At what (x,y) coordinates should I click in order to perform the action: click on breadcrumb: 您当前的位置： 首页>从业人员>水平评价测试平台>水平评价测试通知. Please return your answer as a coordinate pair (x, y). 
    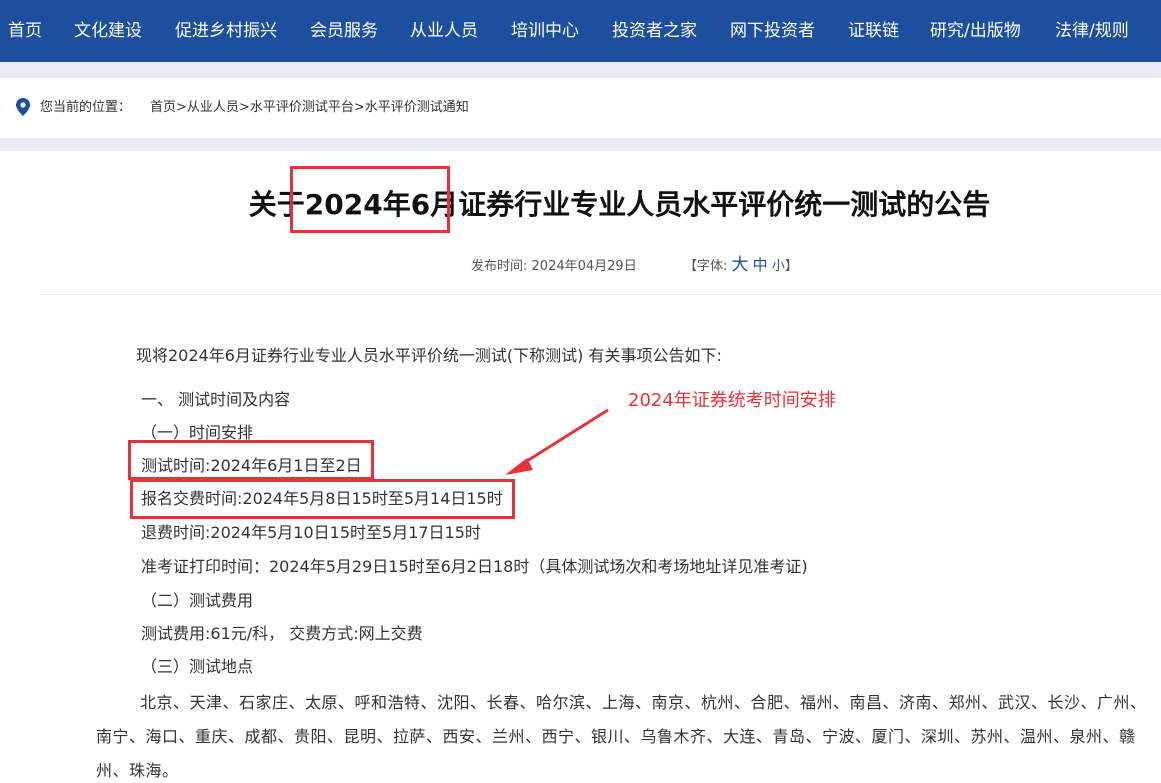
    Looking at the image, I should click on (580, 108).